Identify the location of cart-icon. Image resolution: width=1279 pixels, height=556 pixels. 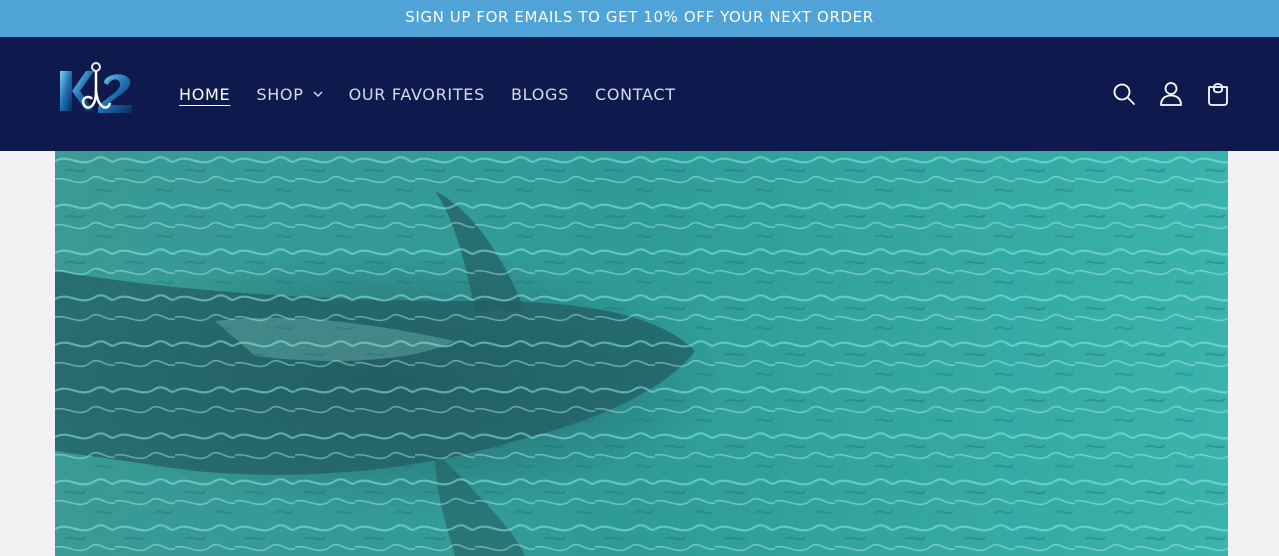
(1218, 94).